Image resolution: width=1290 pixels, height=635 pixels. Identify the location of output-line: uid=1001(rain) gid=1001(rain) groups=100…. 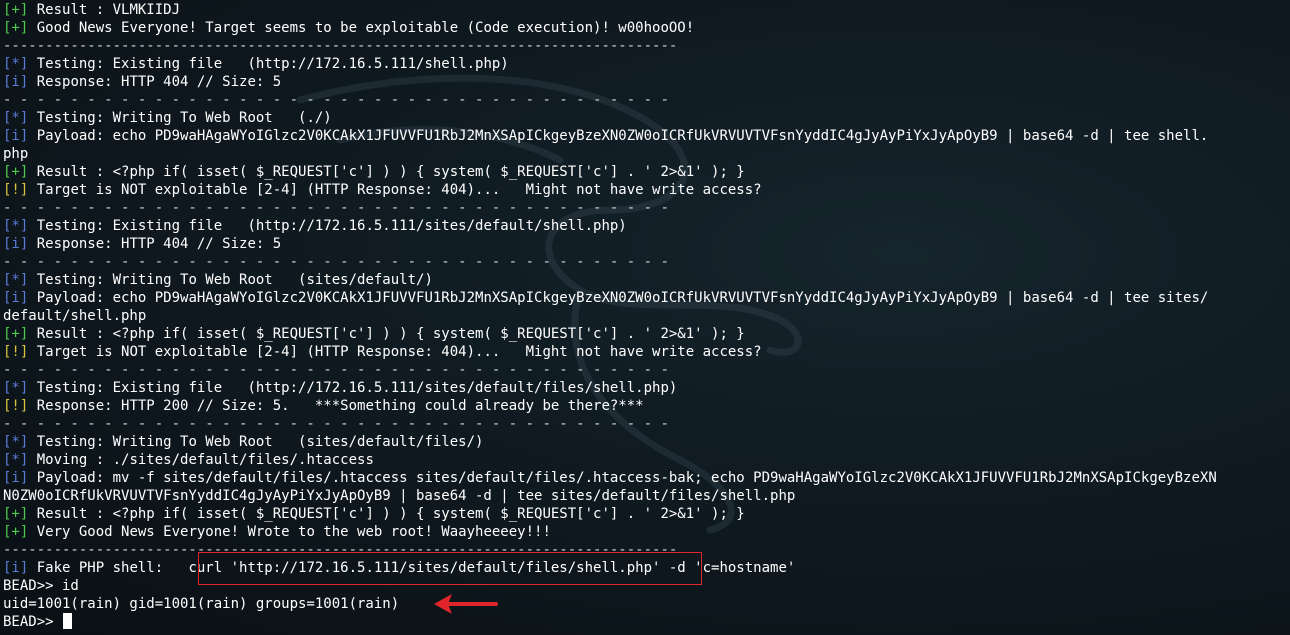
(646, 604).